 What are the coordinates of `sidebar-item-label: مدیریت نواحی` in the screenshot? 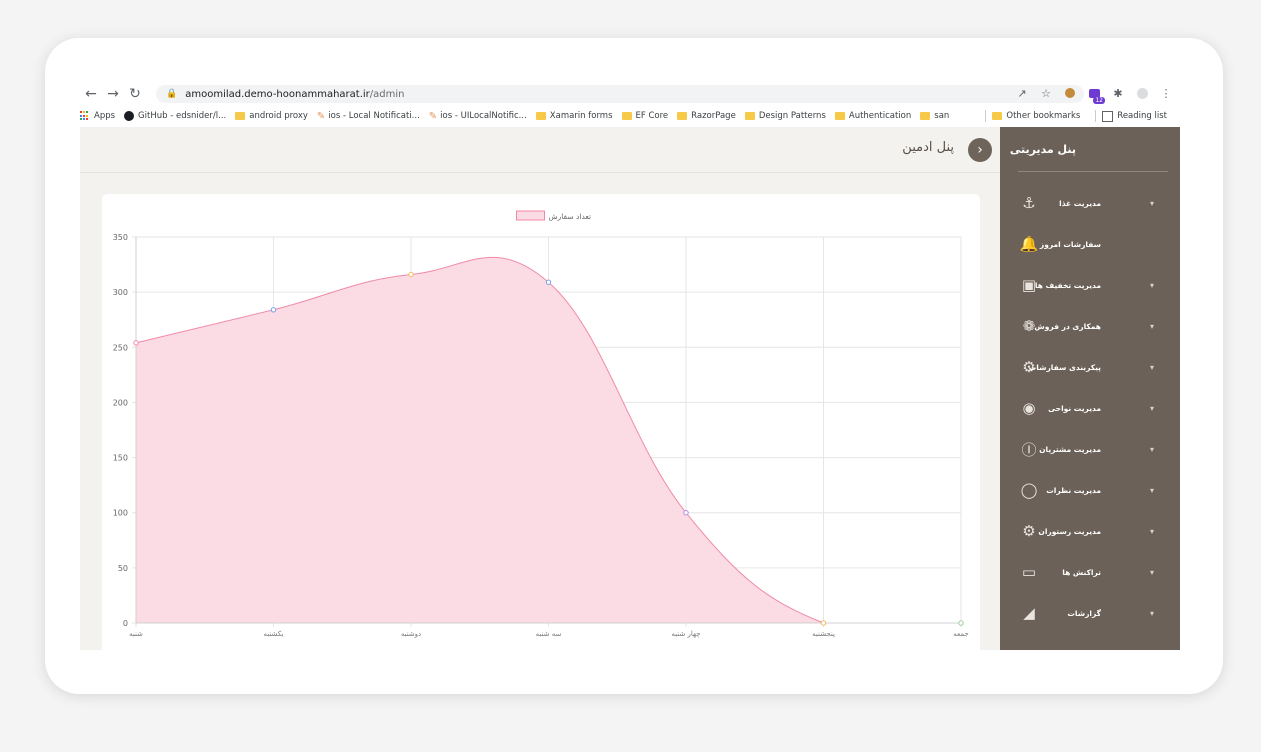 It's located at (1074, 408).